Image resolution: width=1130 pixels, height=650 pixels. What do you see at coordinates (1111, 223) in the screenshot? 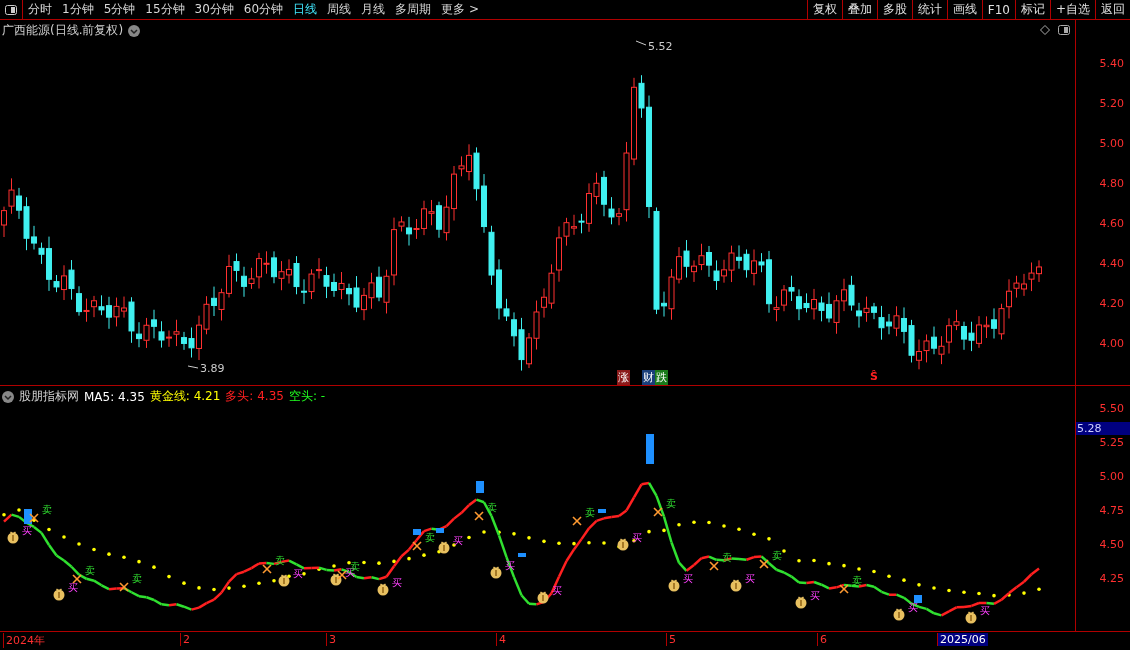
I see `axis-label: 4.60` at bounding box center [1111, 223].